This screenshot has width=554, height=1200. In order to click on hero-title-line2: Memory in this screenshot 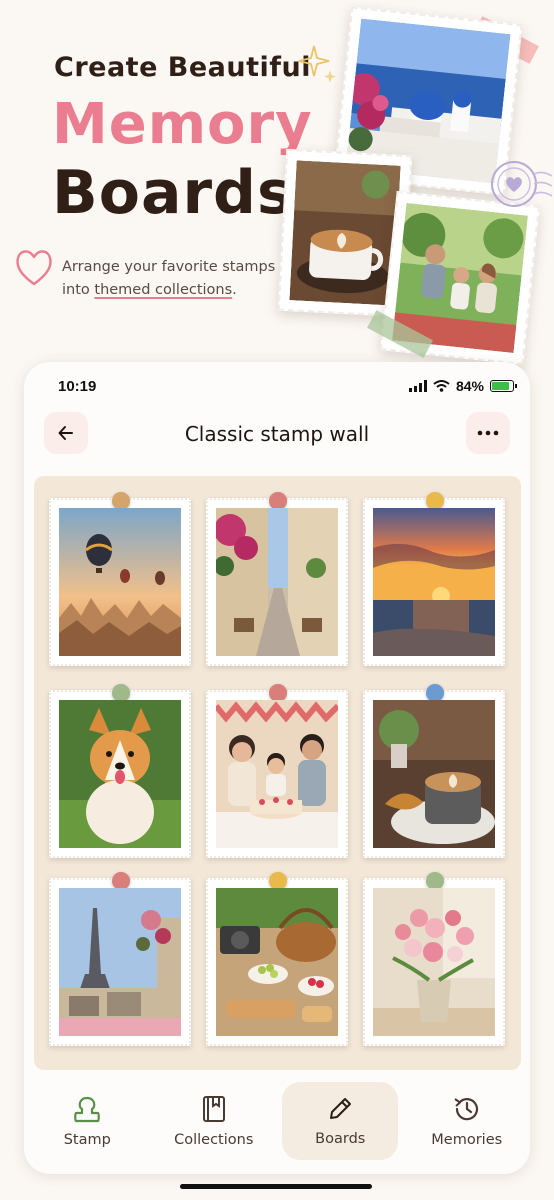, I will do `click(182, 124)`.